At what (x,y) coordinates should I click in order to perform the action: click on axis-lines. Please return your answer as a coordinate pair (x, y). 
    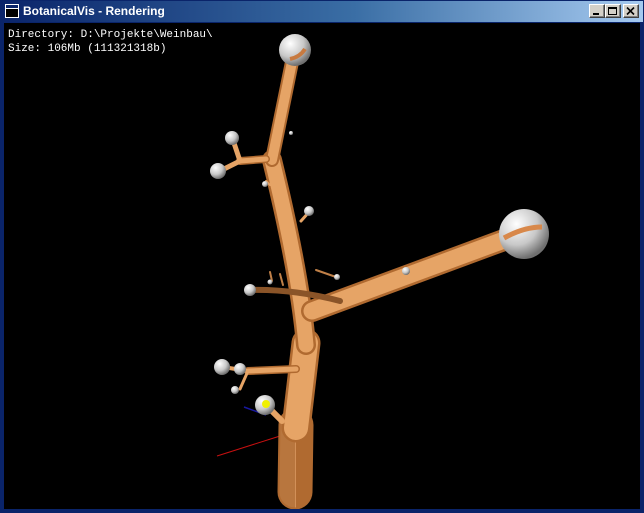
    Looking at the image, I should click on (248, 431).